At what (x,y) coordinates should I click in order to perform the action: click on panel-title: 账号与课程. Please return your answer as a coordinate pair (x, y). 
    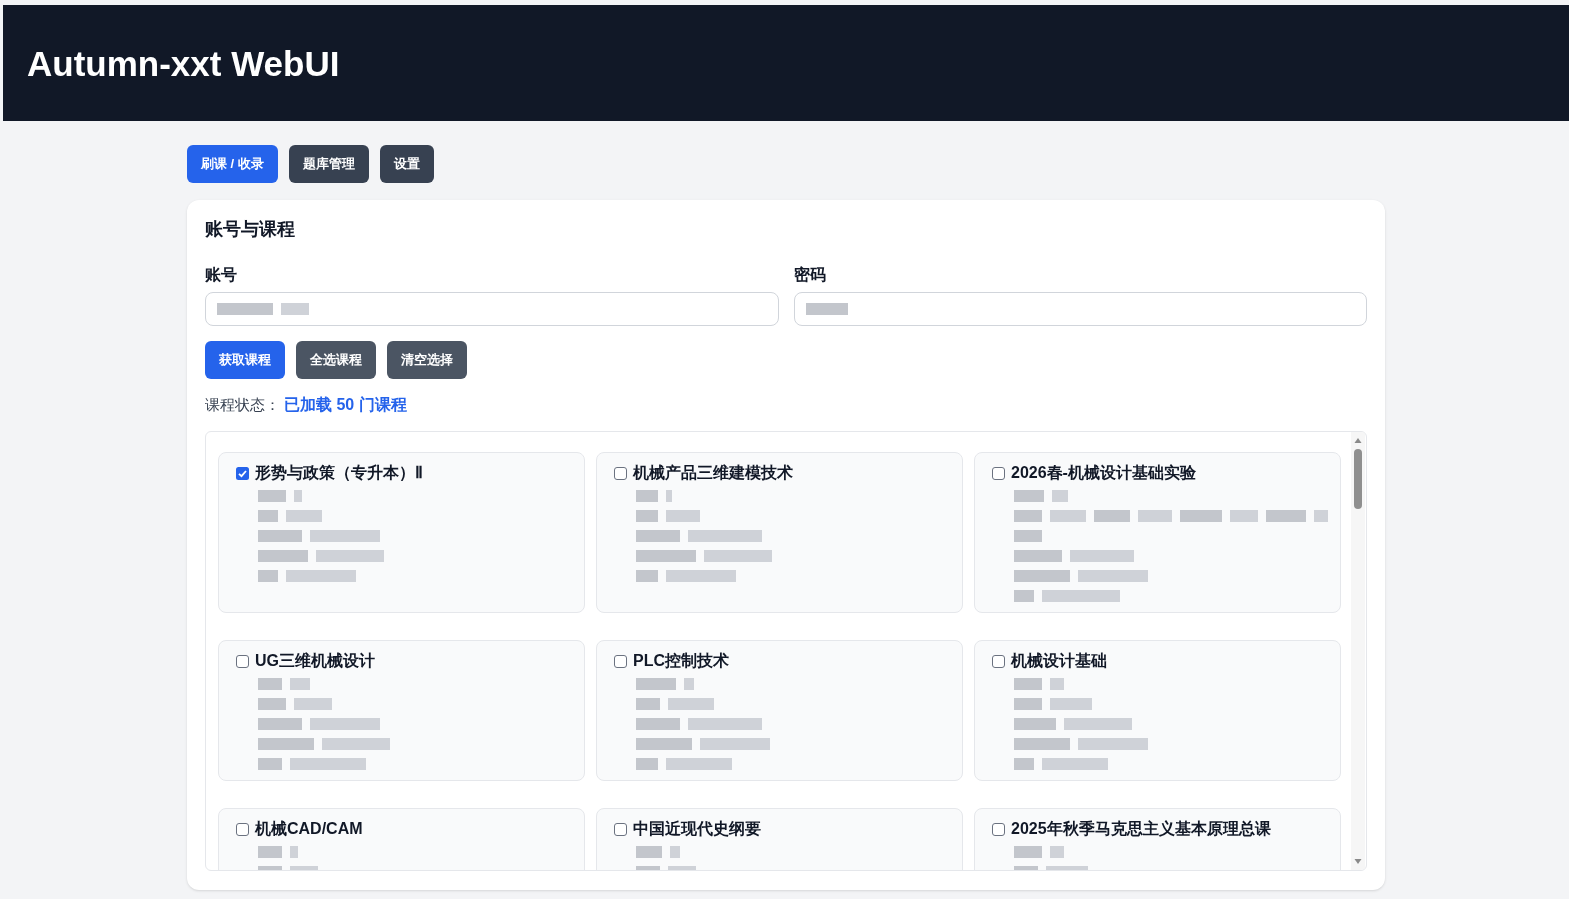
    Looking at the image, I should click on (250, 229).